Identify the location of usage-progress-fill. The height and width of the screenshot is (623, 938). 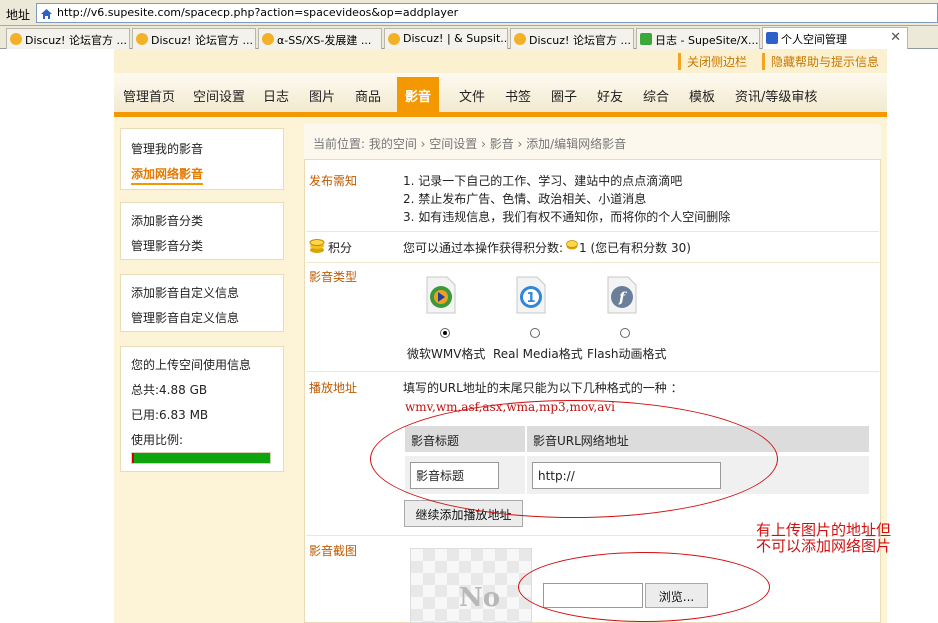
(133, 458).